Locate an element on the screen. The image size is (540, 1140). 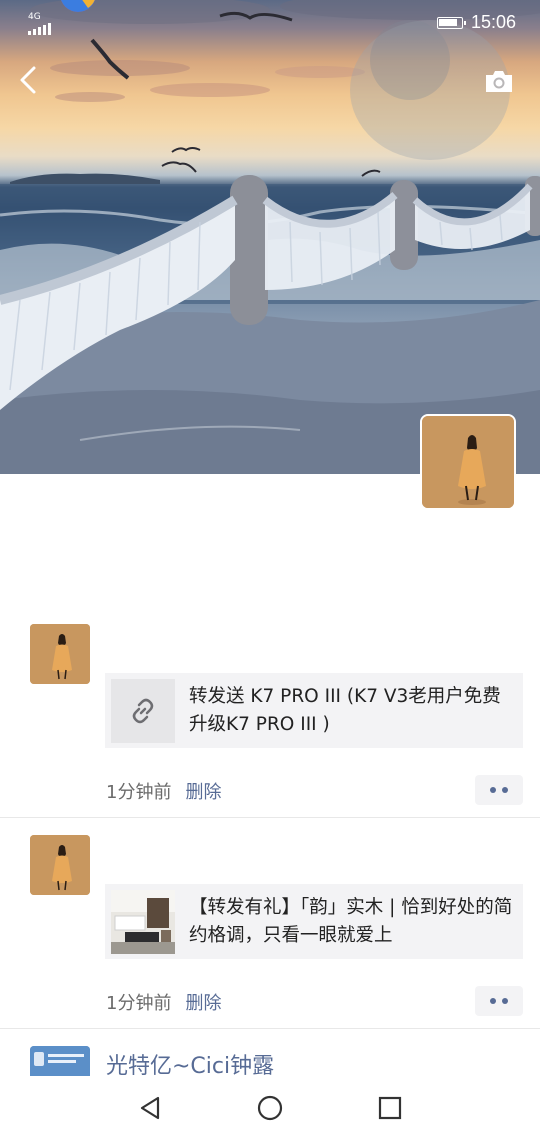
avatar-app-screenshot is located at coordinates (60, 1061).